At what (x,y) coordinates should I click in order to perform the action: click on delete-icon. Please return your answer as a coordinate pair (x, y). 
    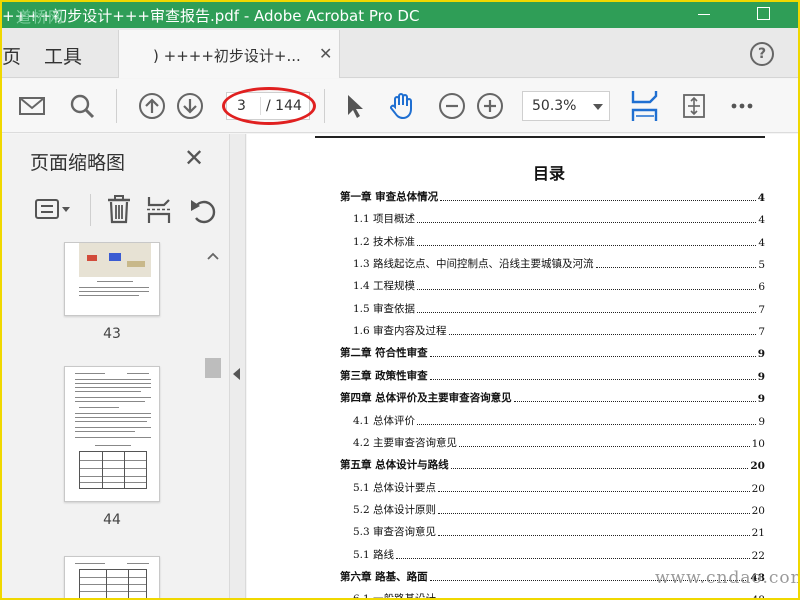
    Looking at the image, I should click on (119, 209).